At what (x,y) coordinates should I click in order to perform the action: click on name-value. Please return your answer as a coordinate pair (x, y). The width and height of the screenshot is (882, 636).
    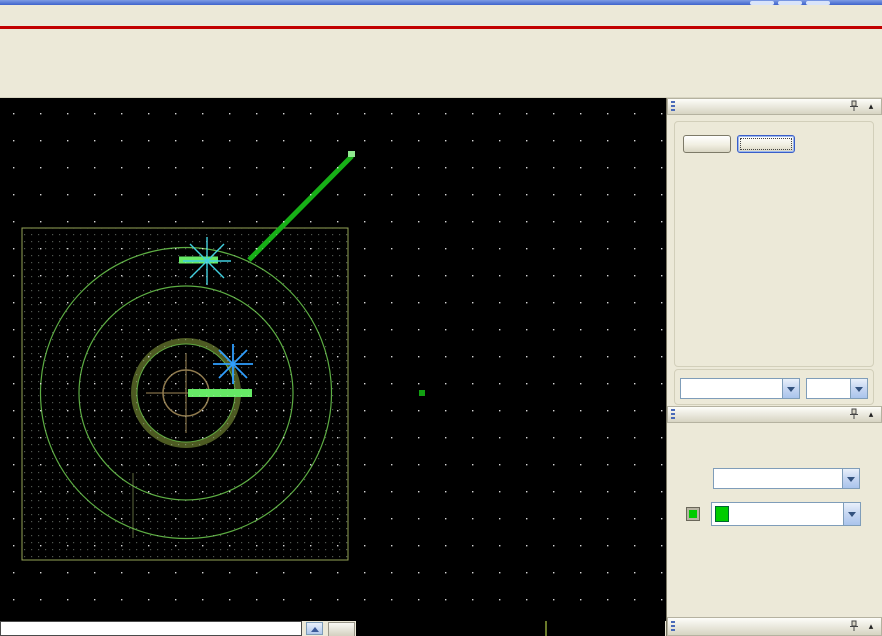
    Looking at the image, I should click on (828, 388).